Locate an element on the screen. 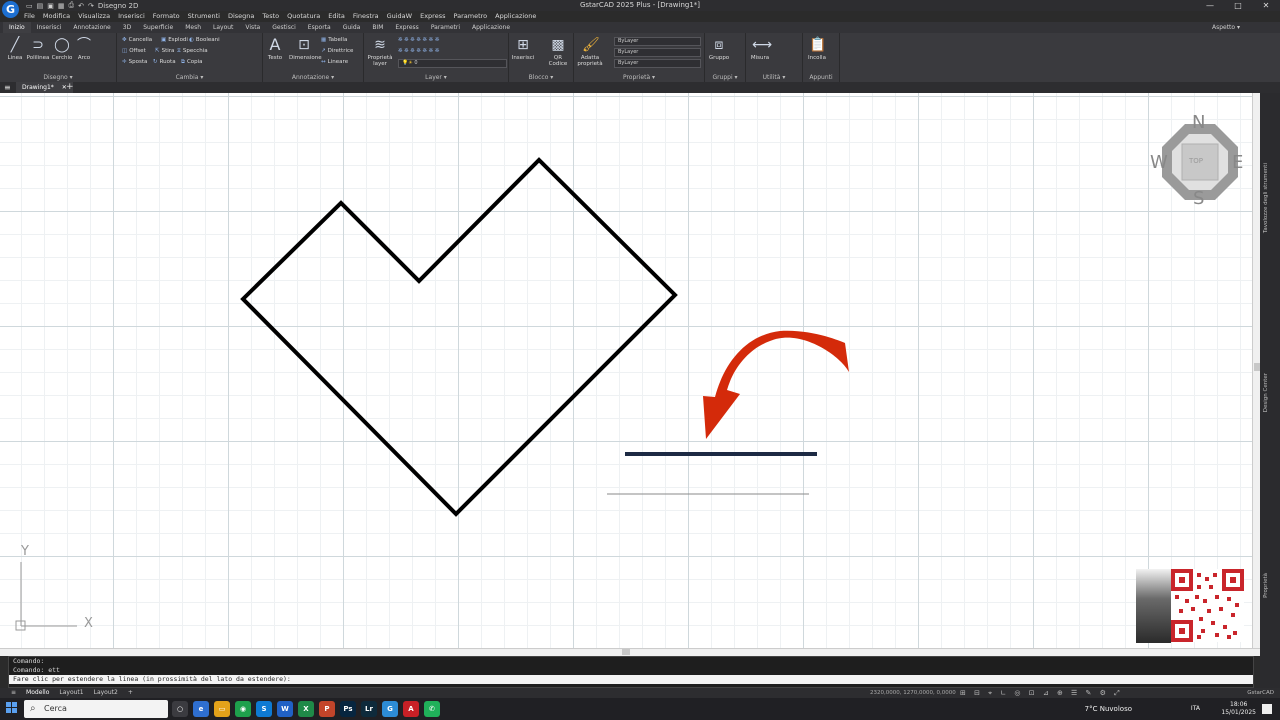 Image resolution: width=1280 pixels, height=720 pixels. layer-dropdown: 💡☀ 0 is located at coordinates (452, 63).